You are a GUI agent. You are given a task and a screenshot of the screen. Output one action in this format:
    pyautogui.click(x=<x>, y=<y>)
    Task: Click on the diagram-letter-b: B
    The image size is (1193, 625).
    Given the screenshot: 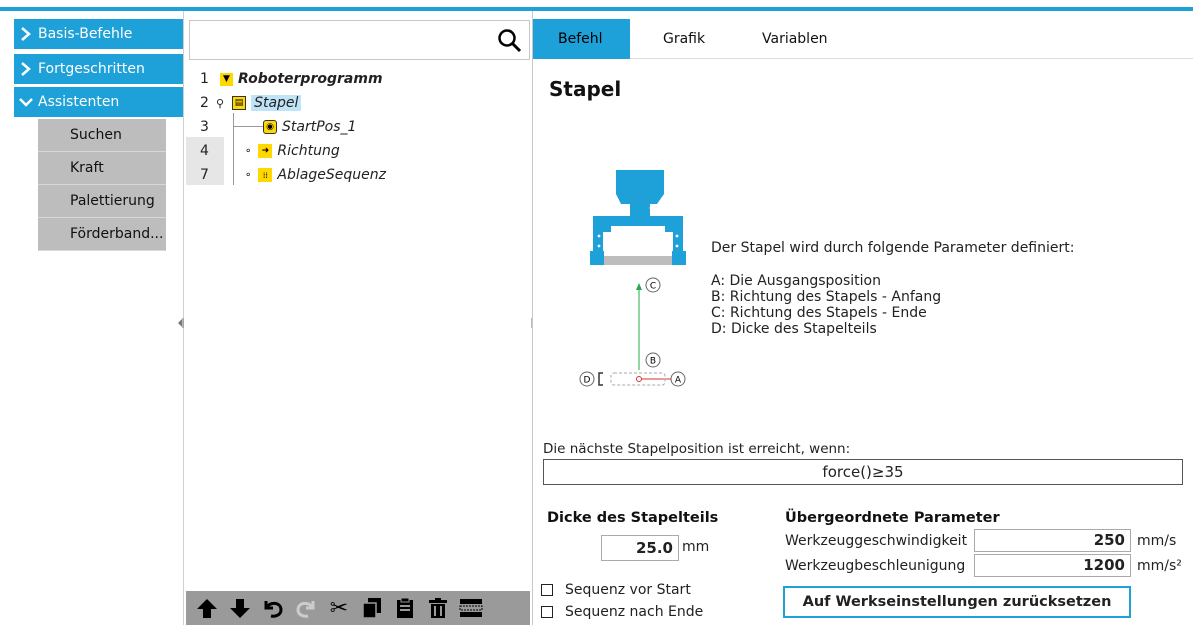 What is the action you would take?
    pyautogui.click(x=653, y=362)
    